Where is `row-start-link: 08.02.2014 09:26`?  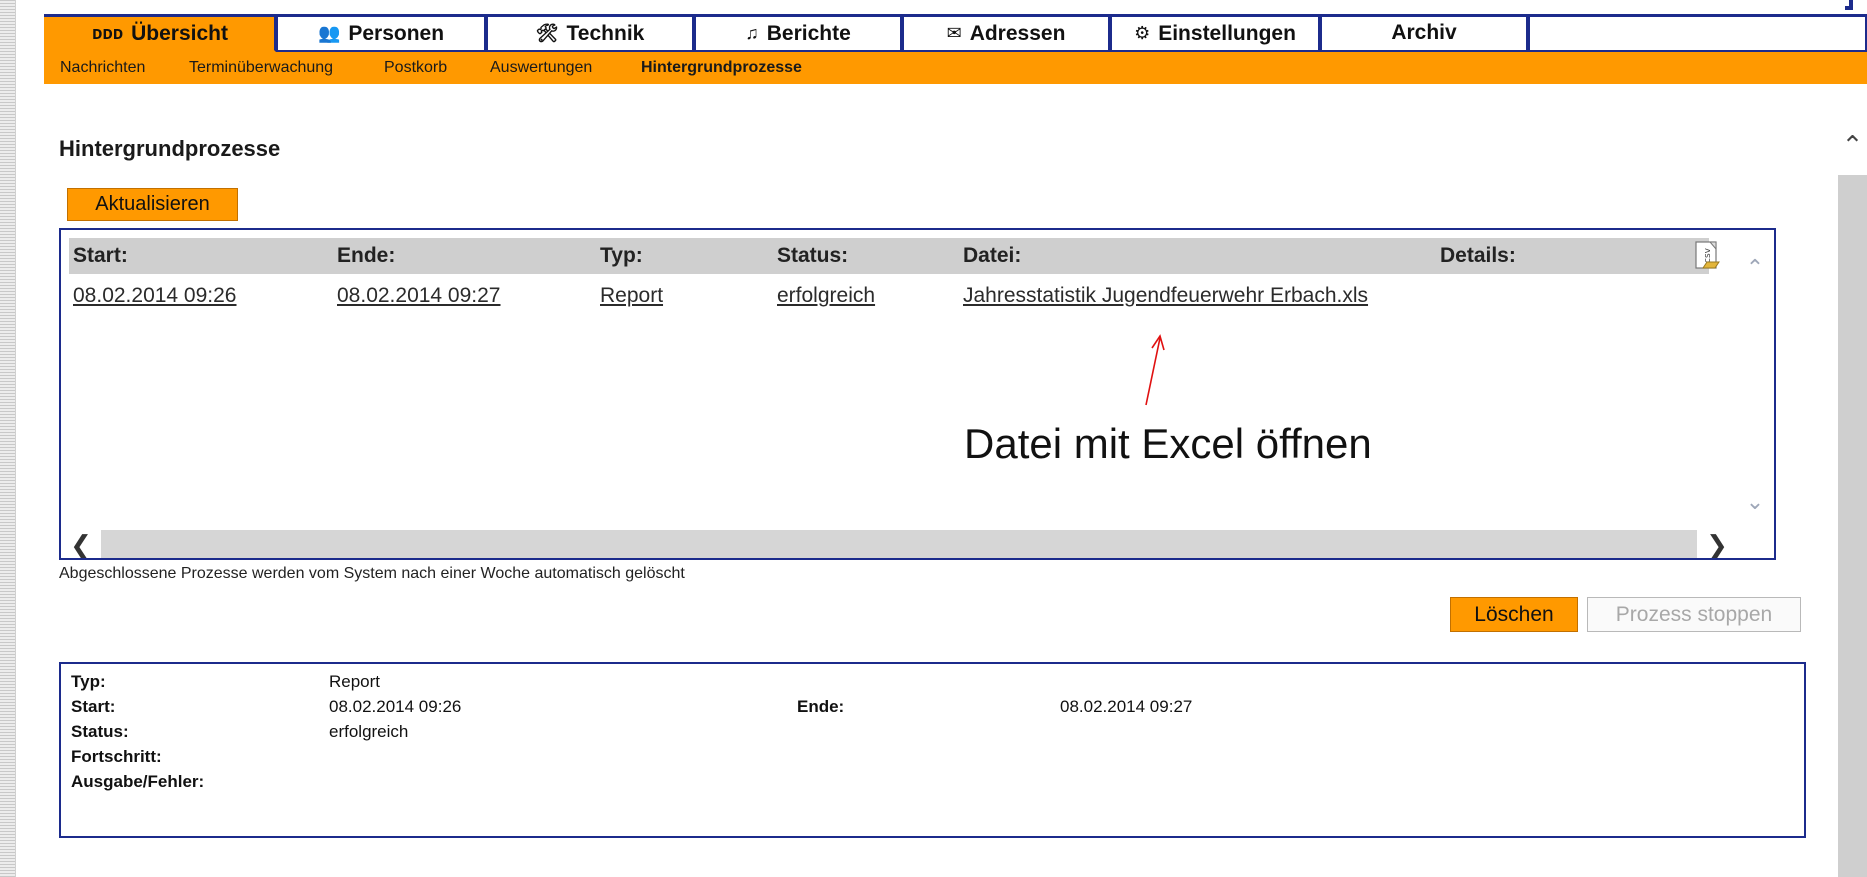 row-start-link: 08.02.2014 09:26 is located at coordinates (155, 296).